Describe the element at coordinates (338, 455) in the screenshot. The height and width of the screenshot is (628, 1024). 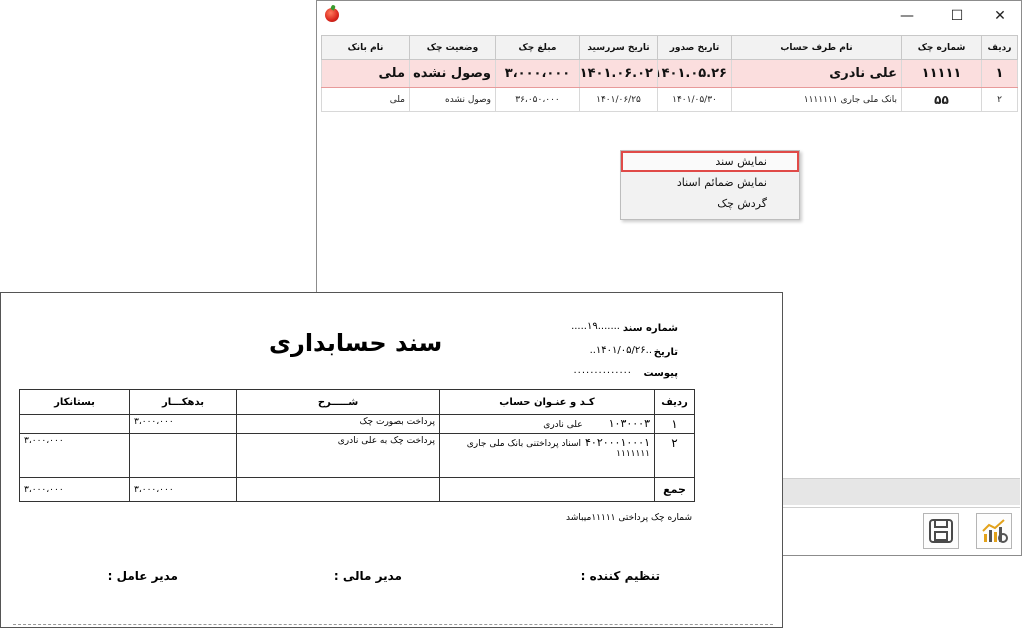
I see `doc-cell-description: پرداخت چک به علی نادری` at that location.